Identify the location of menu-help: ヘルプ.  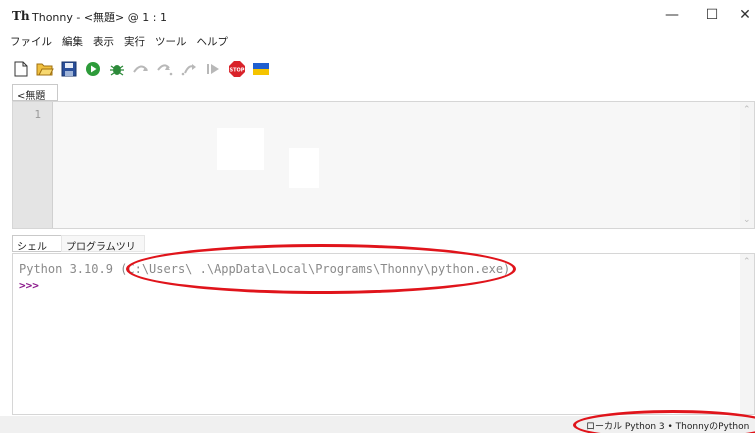
(213, 41).